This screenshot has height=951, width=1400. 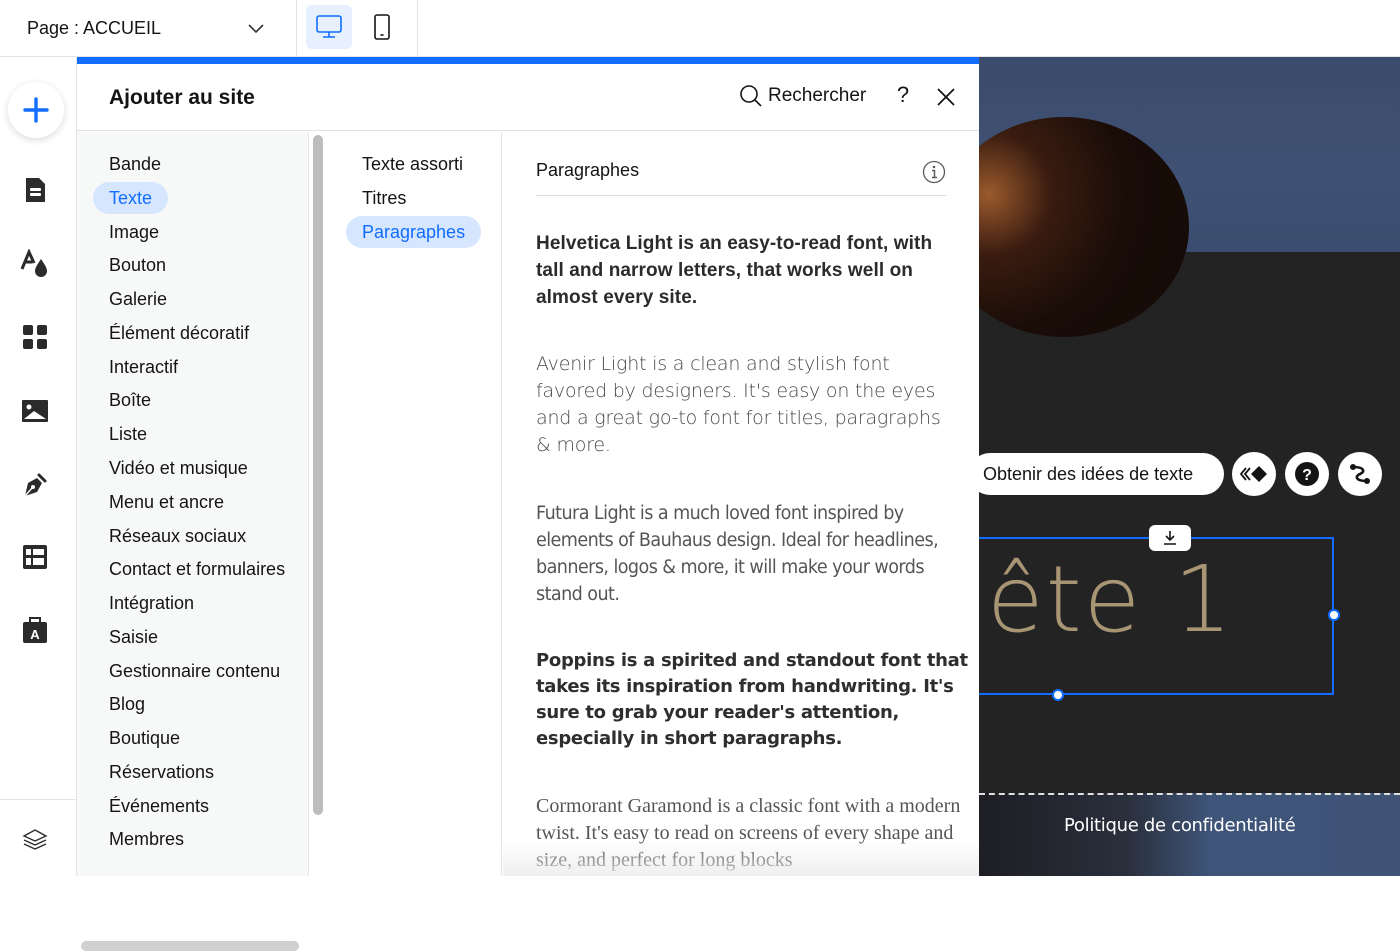 What do you see at coordinates (143, 367) in the screenshot?
I see `category-item: Interactif` at bounding box center [143, 367].